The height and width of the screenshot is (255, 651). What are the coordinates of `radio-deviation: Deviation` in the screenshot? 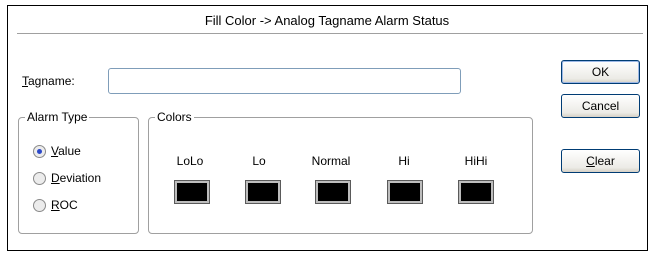 It's located at (67, 178).